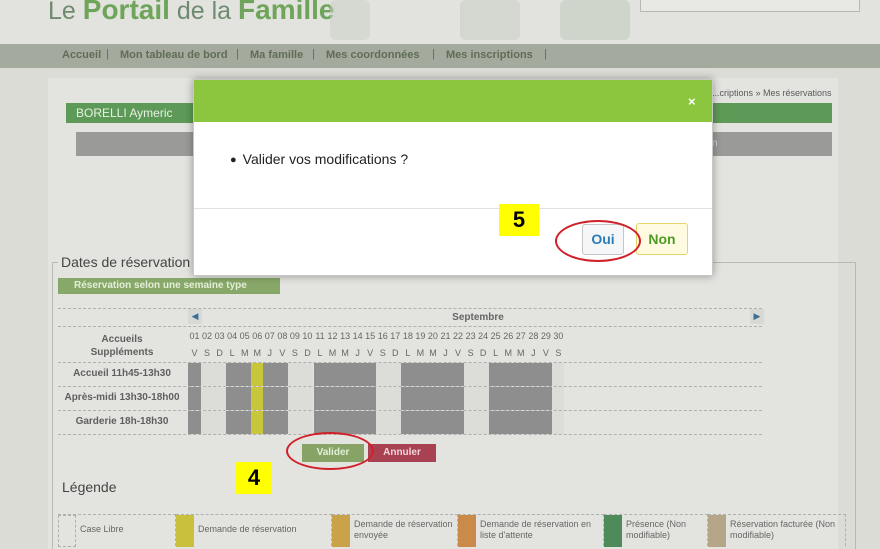  I want to click on annuler-button: Annuler, so click(402, 453).